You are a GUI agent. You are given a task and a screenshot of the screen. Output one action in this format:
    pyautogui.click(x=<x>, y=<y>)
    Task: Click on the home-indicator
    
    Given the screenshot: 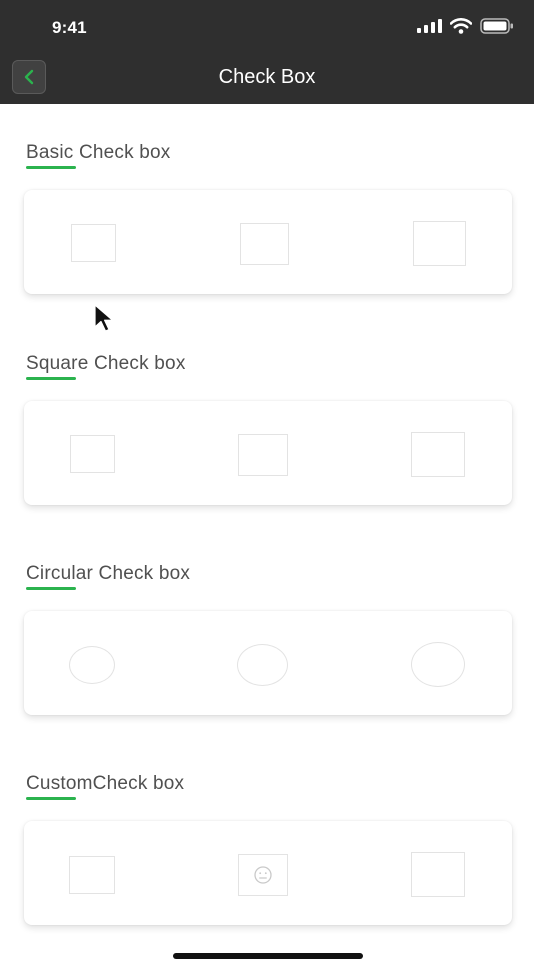 What is the action you would take?
    pyautogui.click(x=268, y=956)
    